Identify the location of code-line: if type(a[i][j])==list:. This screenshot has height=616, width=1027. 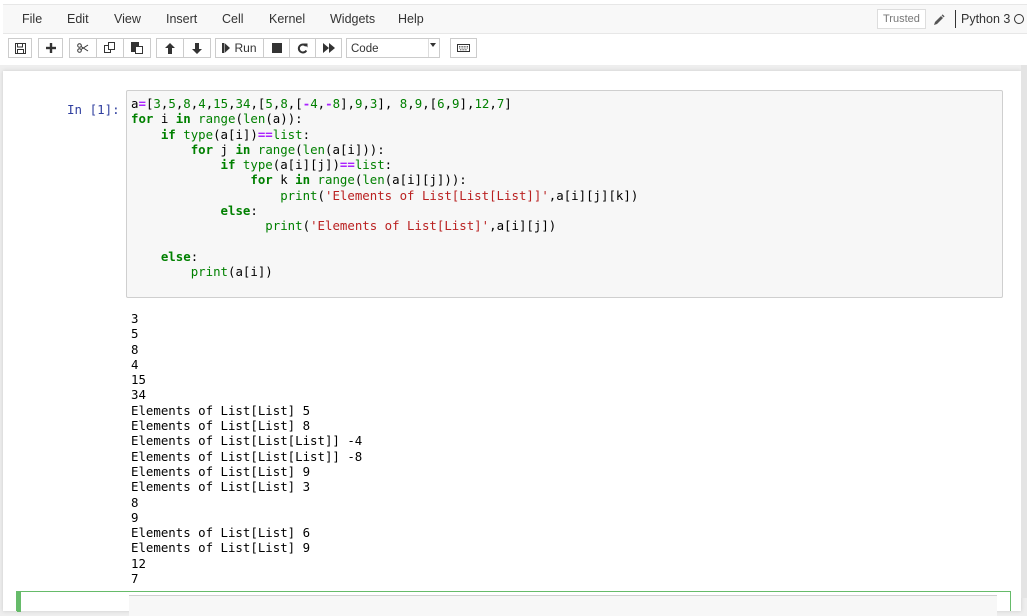
(306, 165).